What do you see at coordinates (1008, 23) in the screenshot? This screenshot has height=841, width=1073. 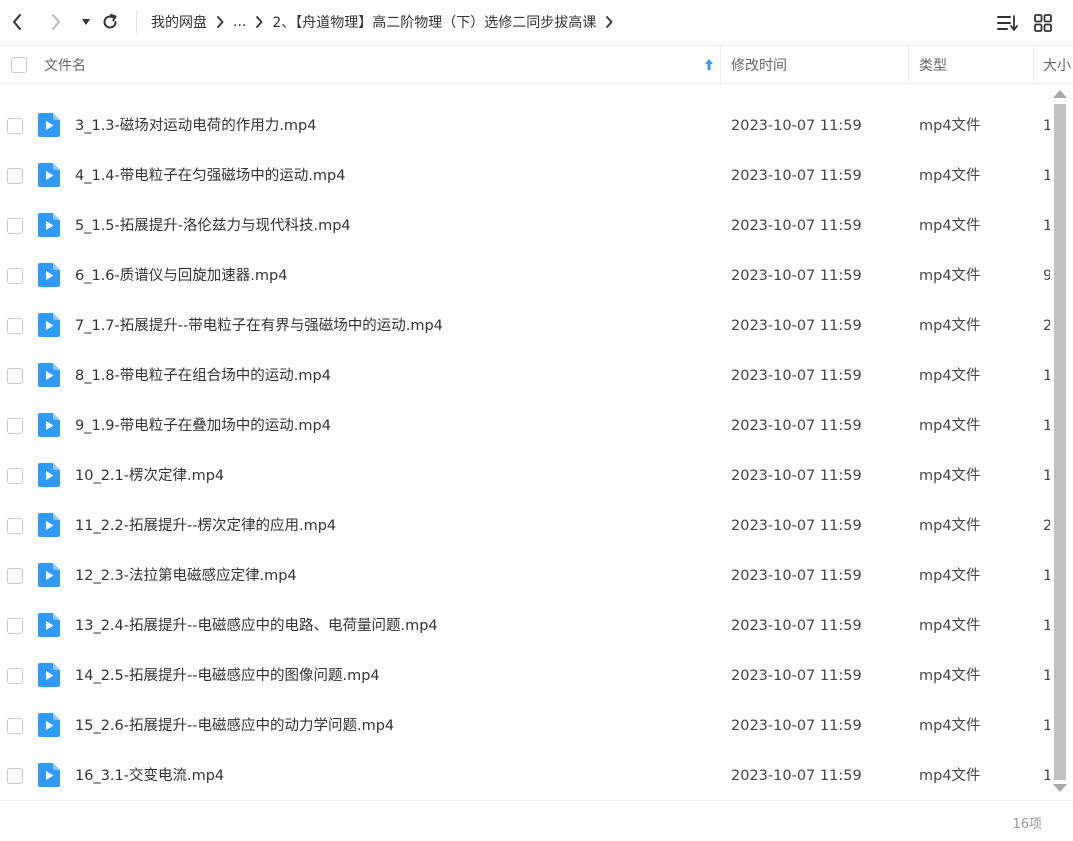 I see `sort-menu-button` at bounding box center [1008, 23].